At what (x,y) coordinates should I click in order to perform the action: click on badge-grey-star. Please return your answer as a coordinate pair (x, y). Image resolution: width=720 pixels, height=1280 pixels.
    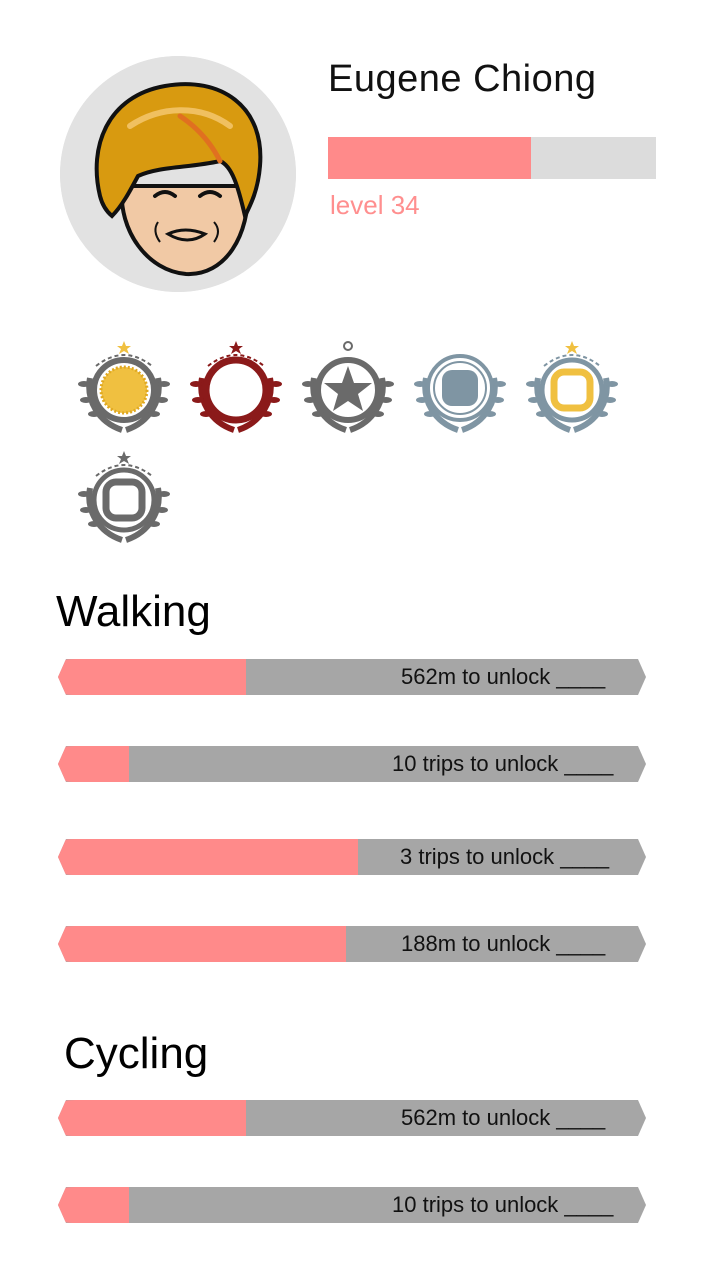
    Looking at the image, I should click on (348, 388).